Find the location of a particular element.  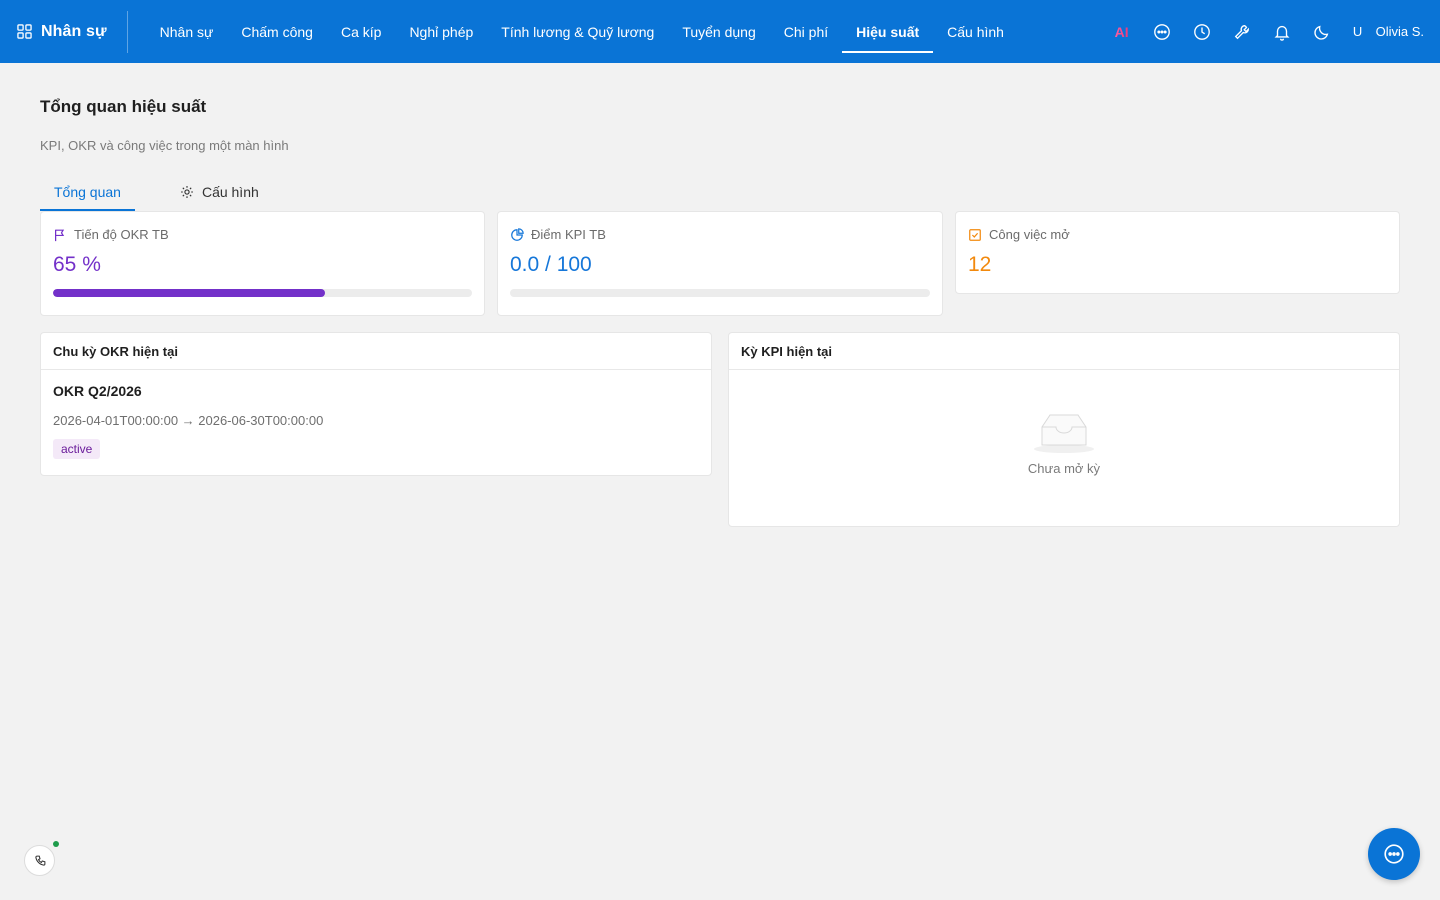

nav-item-hieu-suat: Hiệu suất is located at coordinates (888, 31).